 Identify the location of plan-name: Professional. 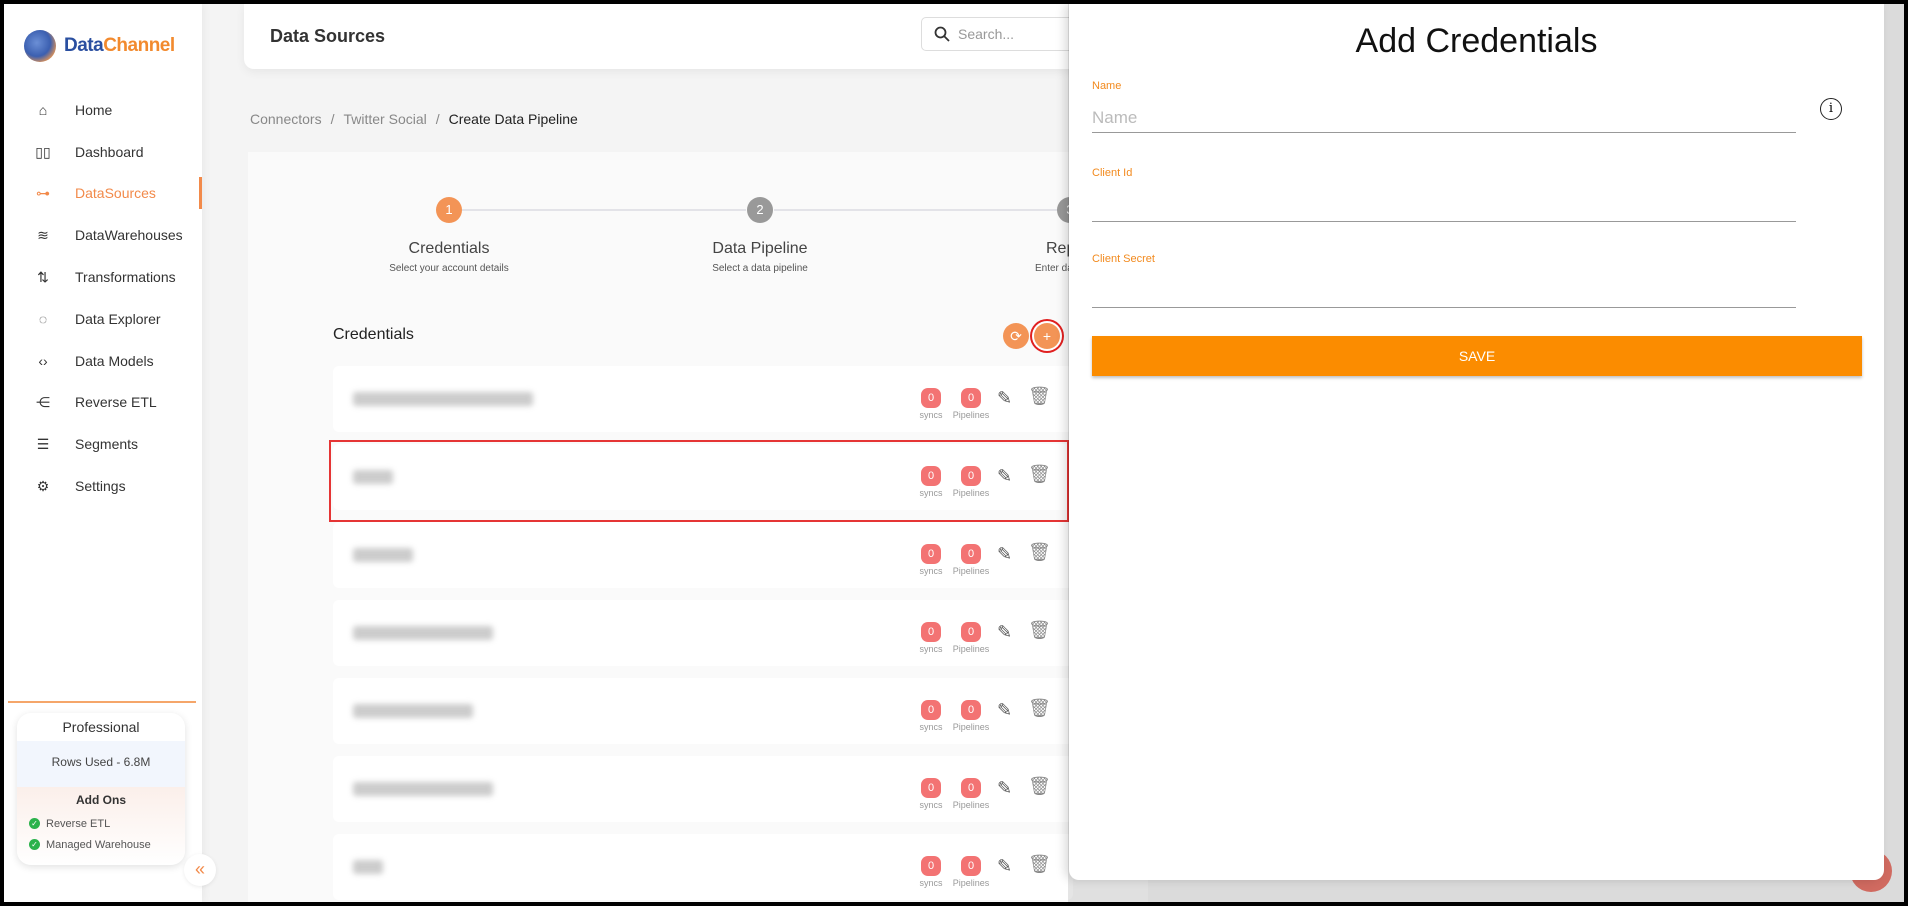
(101, 727).